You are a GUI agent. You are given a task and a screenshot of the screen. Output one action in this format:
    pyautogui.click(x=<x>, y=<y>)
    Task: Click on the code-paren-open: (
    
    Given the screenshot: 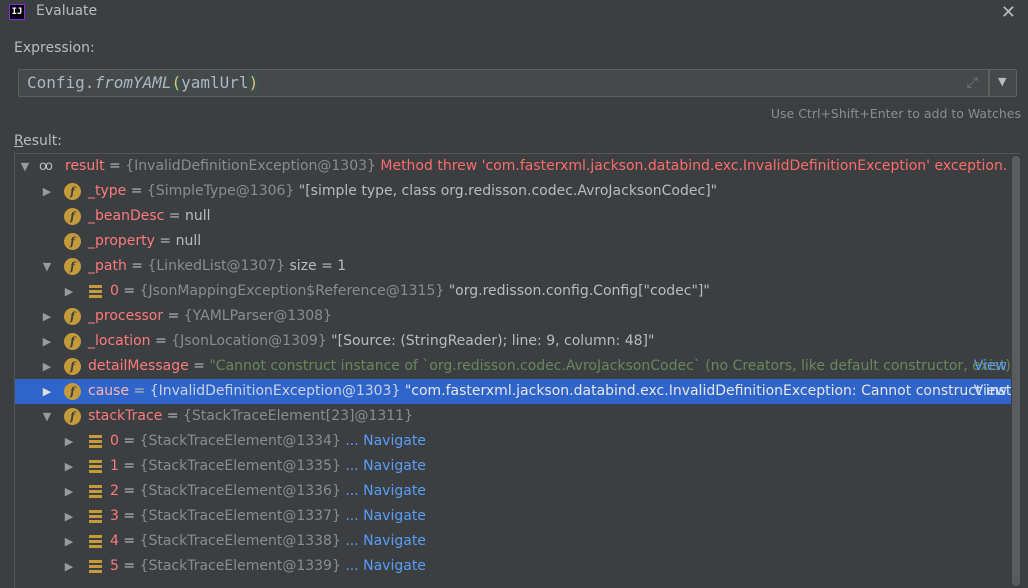 What is the action you would take?
    pyautogui.click(x=176, y=82)
    